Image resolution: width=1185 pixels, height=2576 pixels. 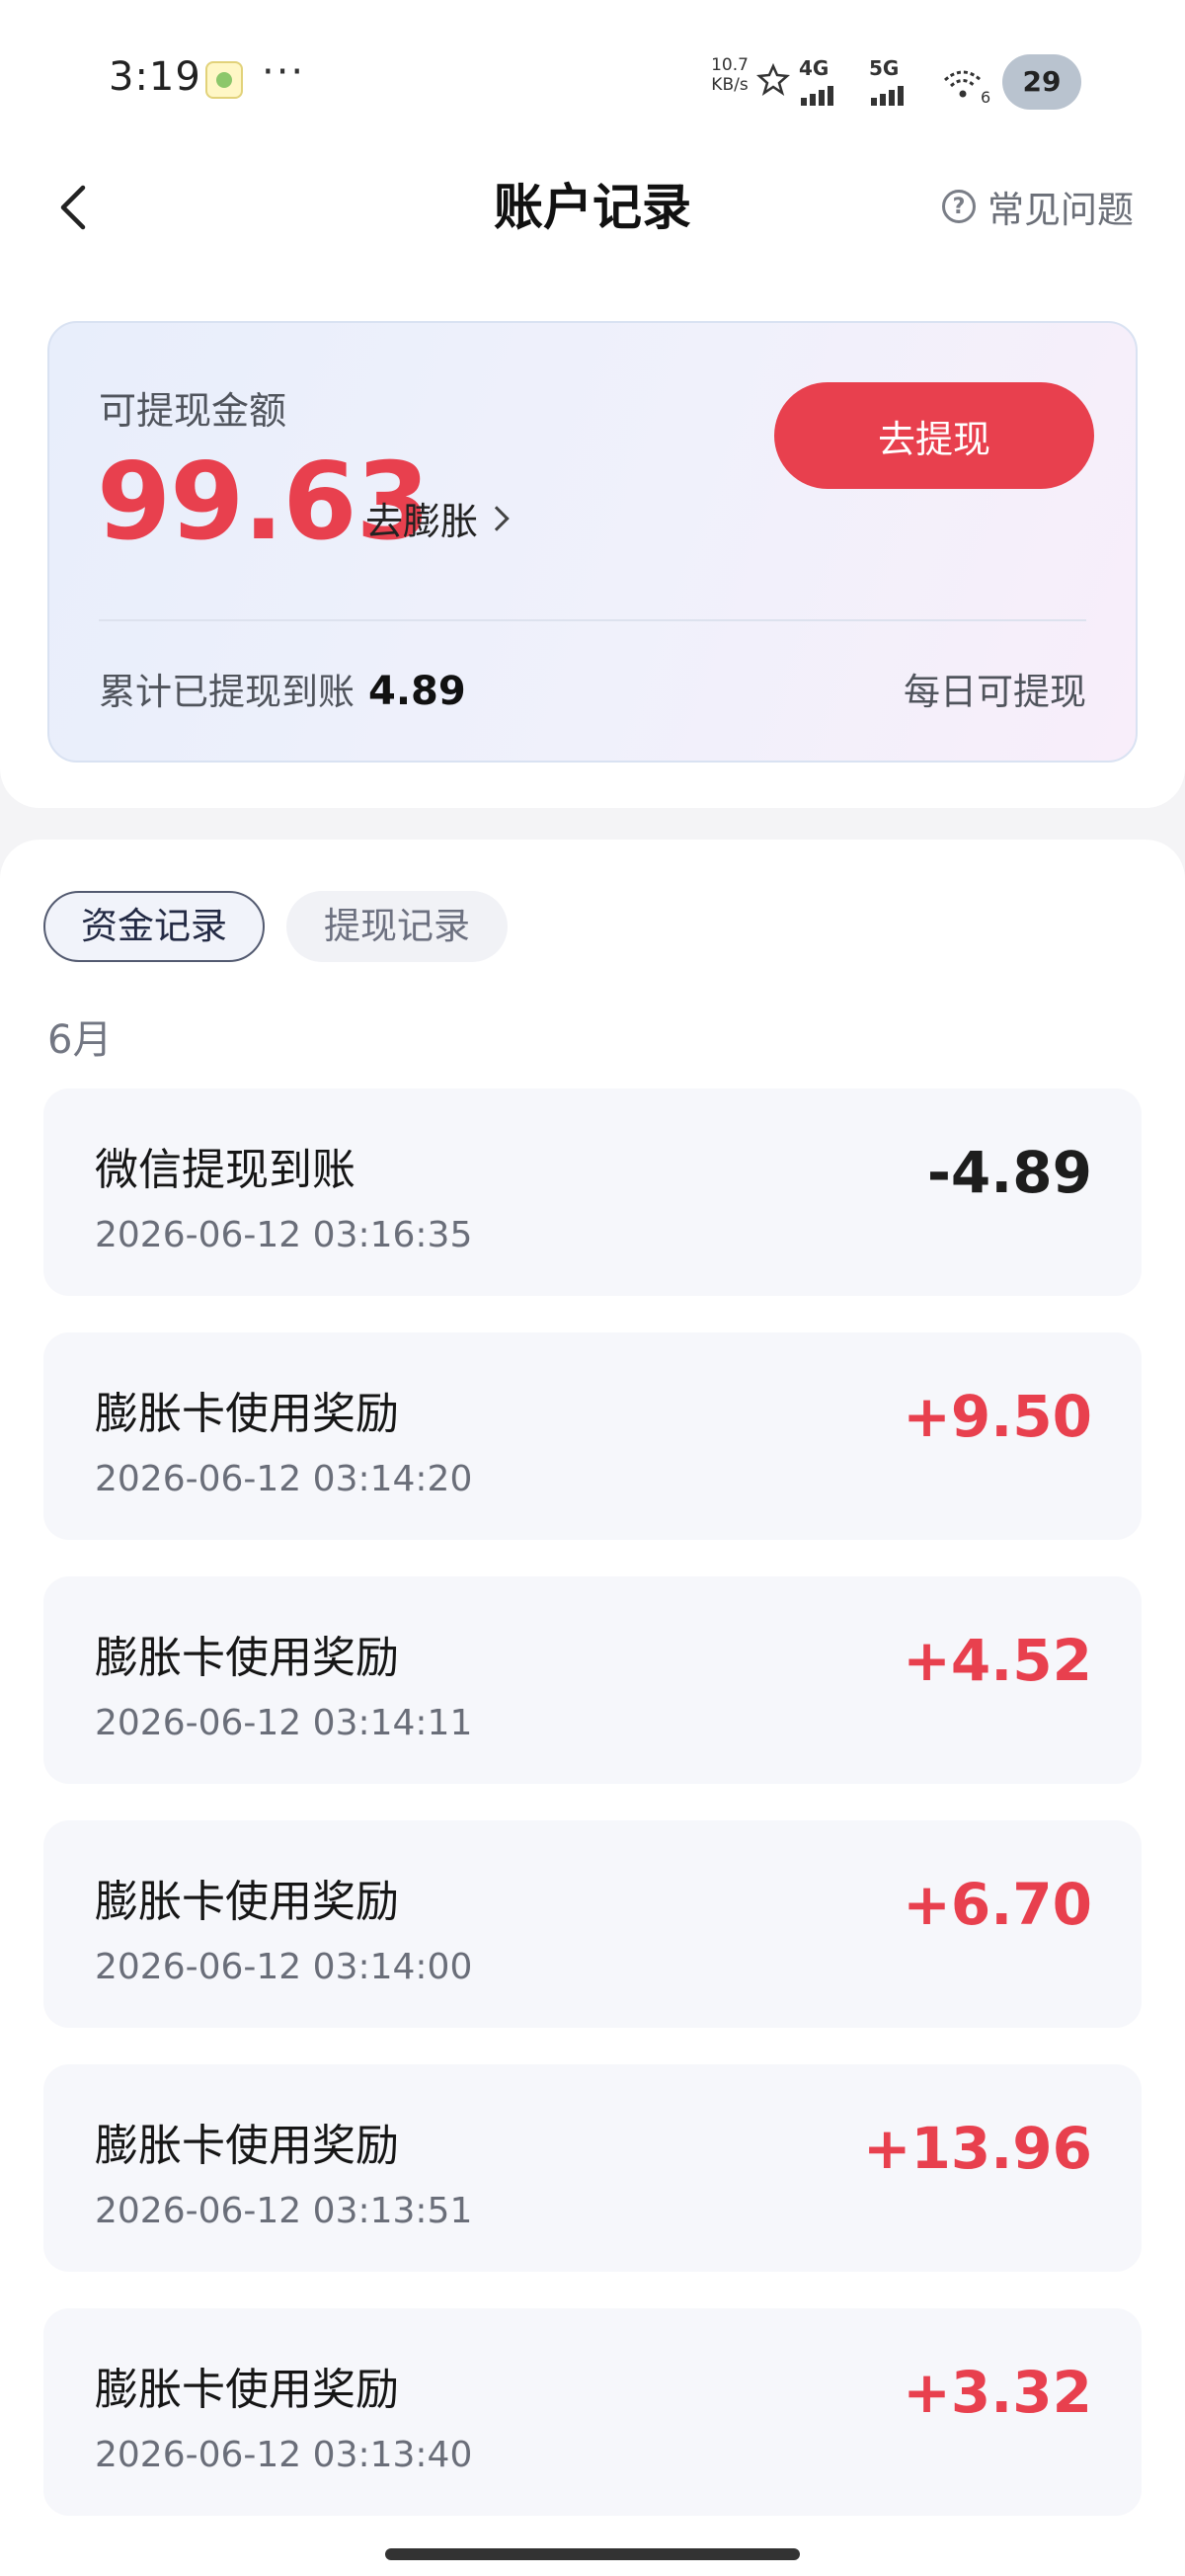 I want to click on expand-link: 去膨胀, so click(x=438, y=518).